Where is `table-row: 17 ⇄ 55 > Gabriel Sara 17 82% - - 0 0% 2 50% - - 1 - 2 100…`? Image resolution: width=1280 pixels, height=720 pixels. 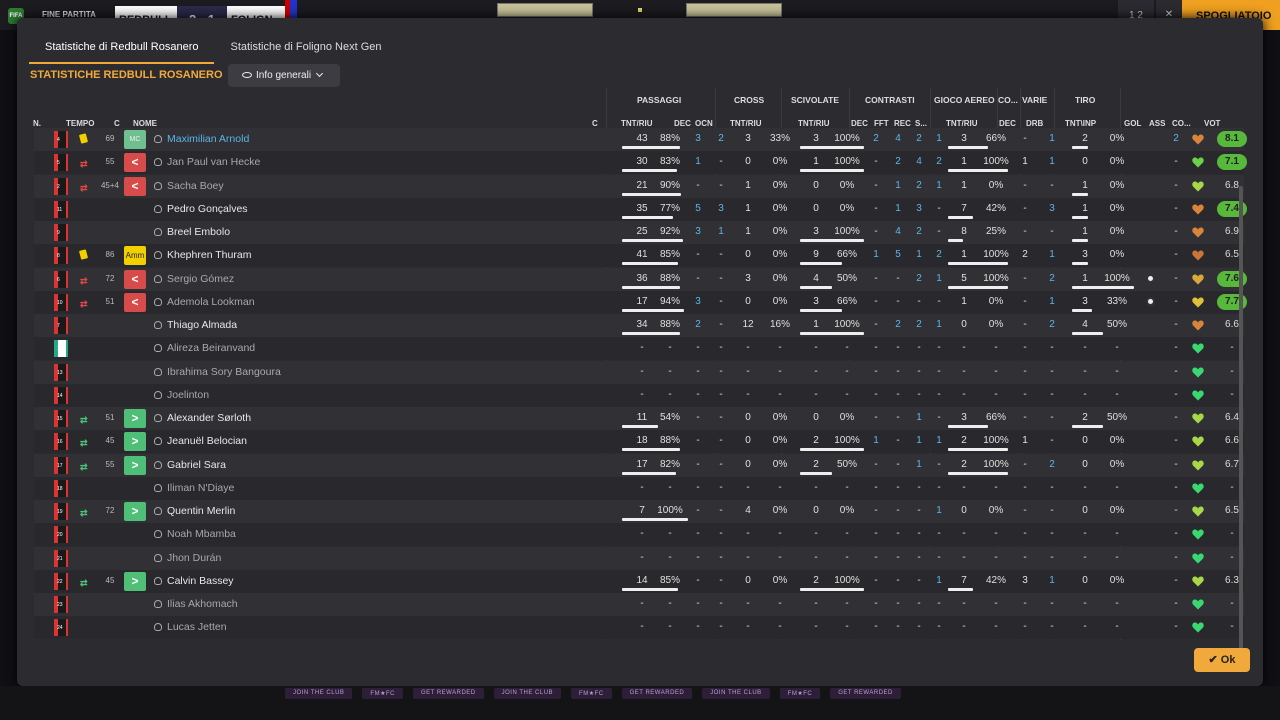
table-row: 17 ⇄ 55 > Gabriel Sara 17 82% - - 0 0% 2 50% - - 1 - 2 100… is located at coordinates (639, 465).